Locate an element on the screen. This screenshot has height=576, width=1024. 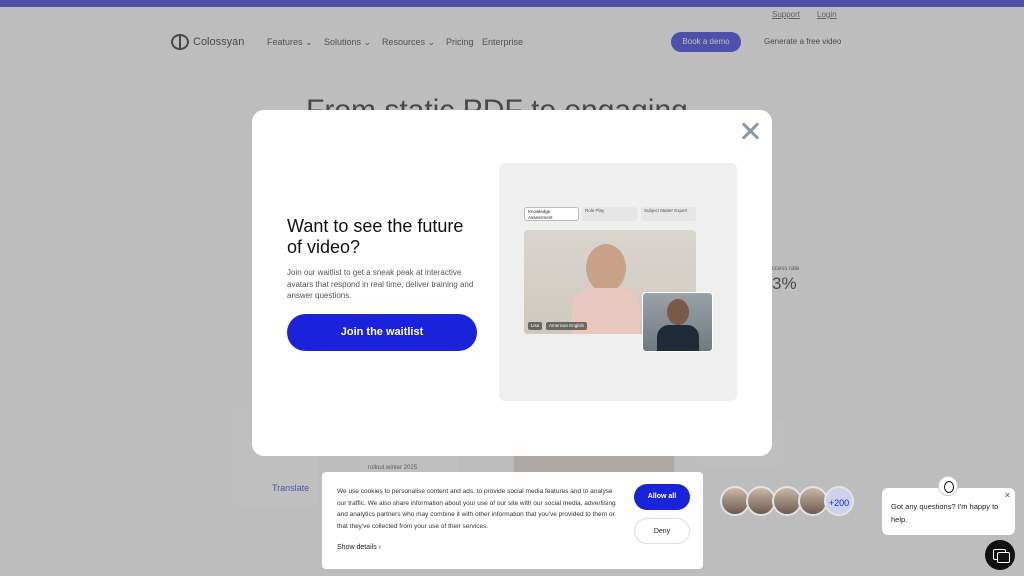
show-details-link: Show details › is located at coordinates (359, 547).